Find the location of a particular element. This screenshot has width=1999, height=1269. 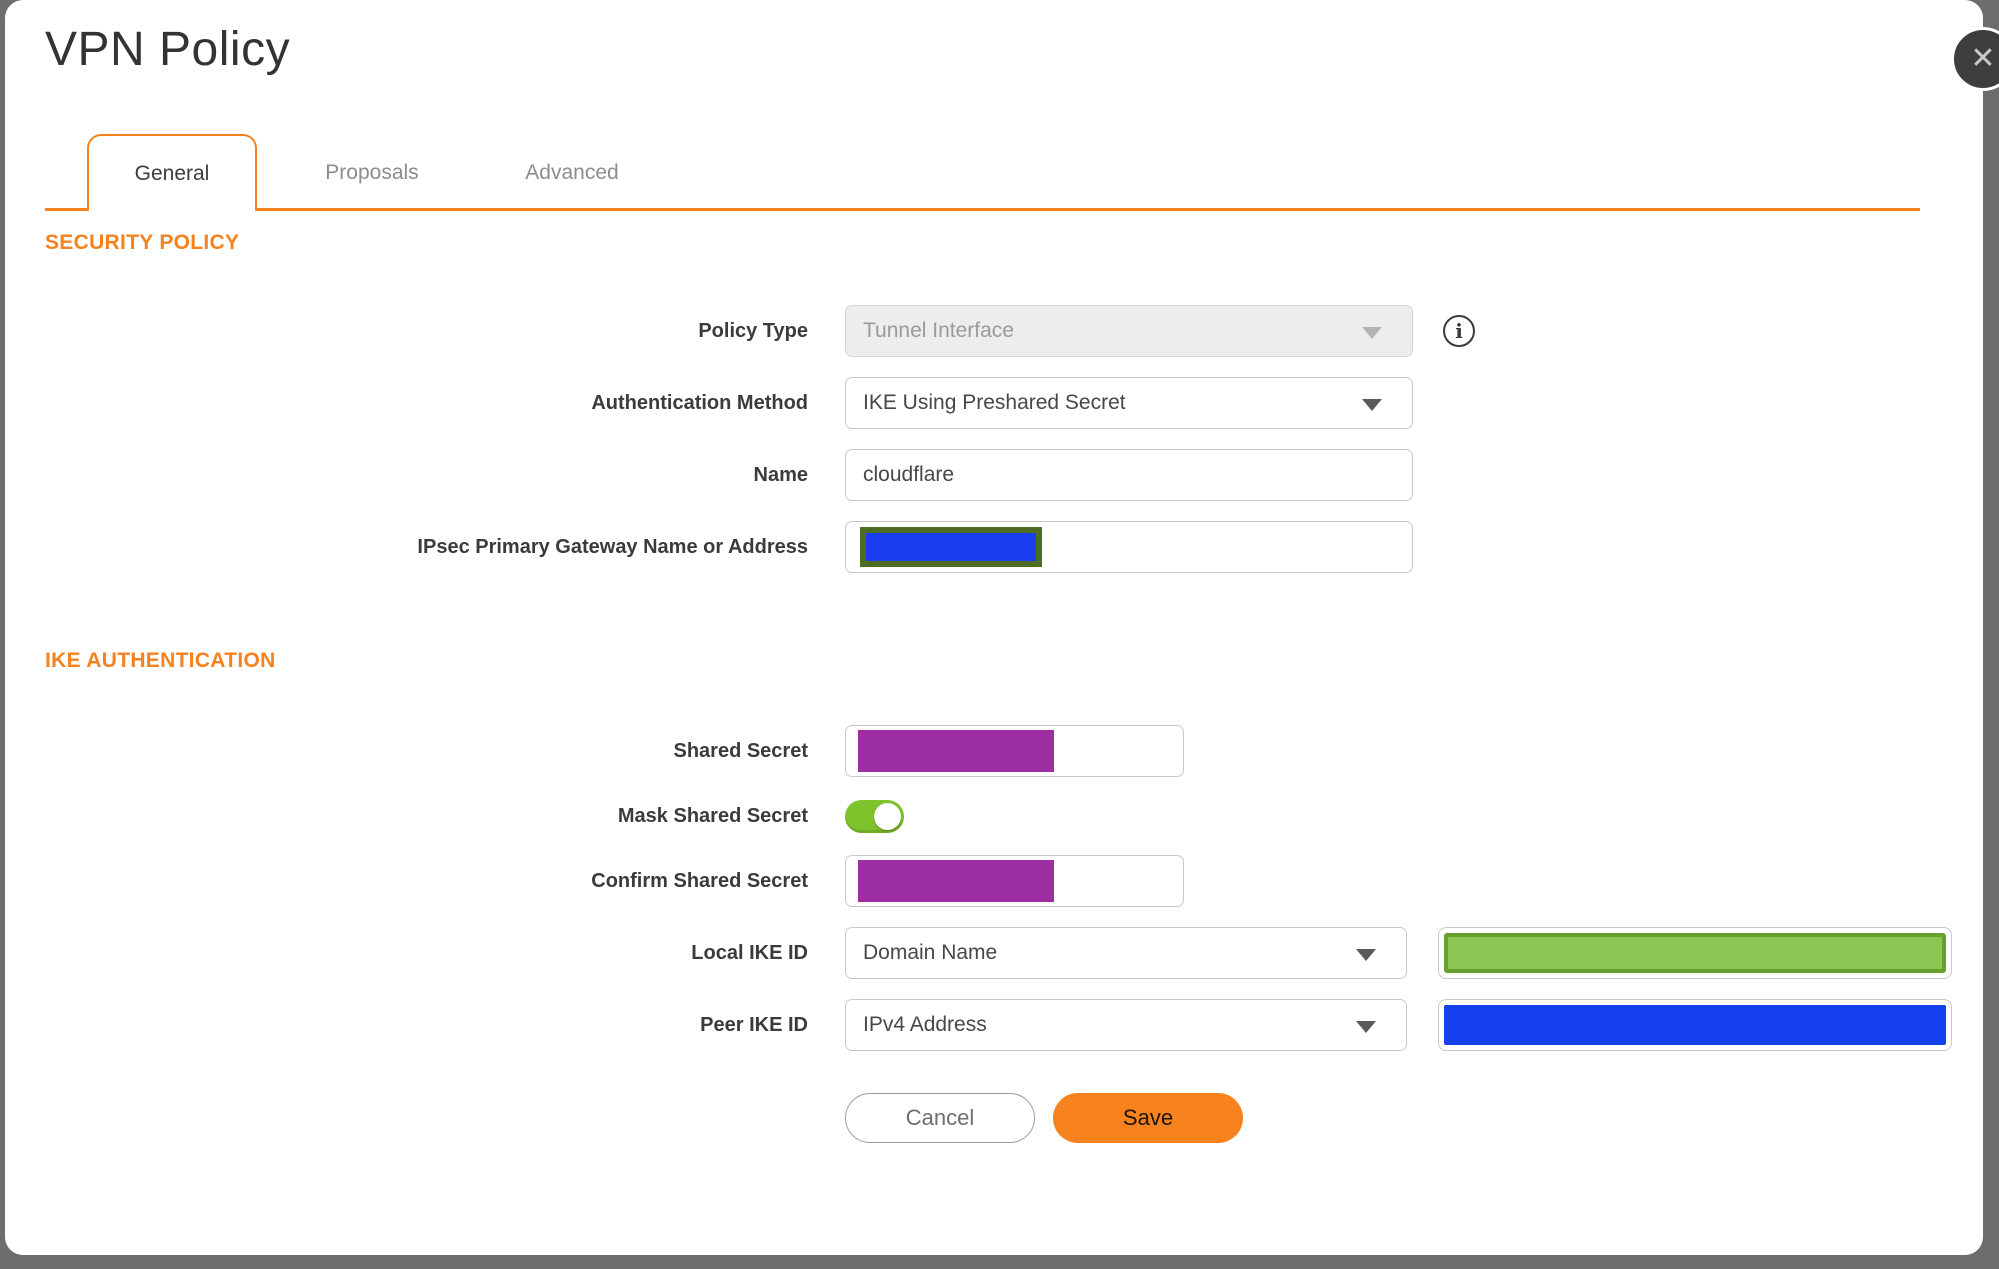

ipsec-gateway-input is located at coordinates (1129, 547).